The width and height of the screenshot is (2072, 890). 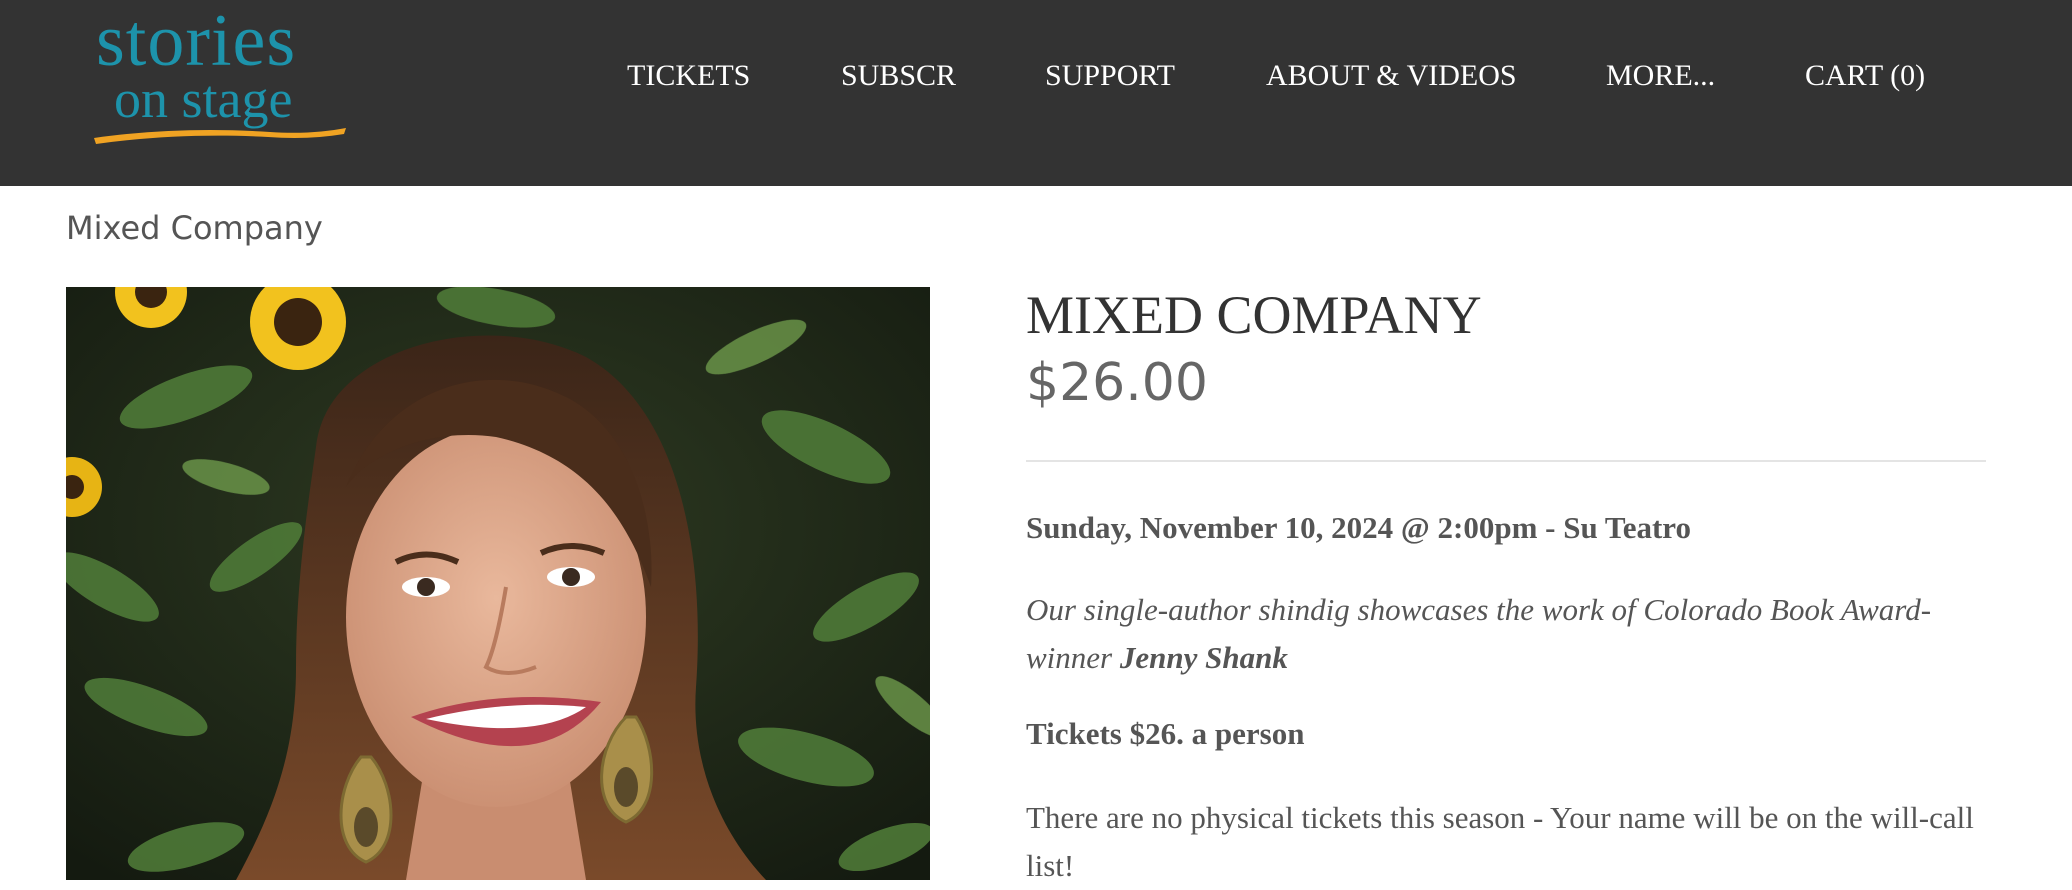 I want to click on logo-text-stories: stories, so click(x=196, y=41).